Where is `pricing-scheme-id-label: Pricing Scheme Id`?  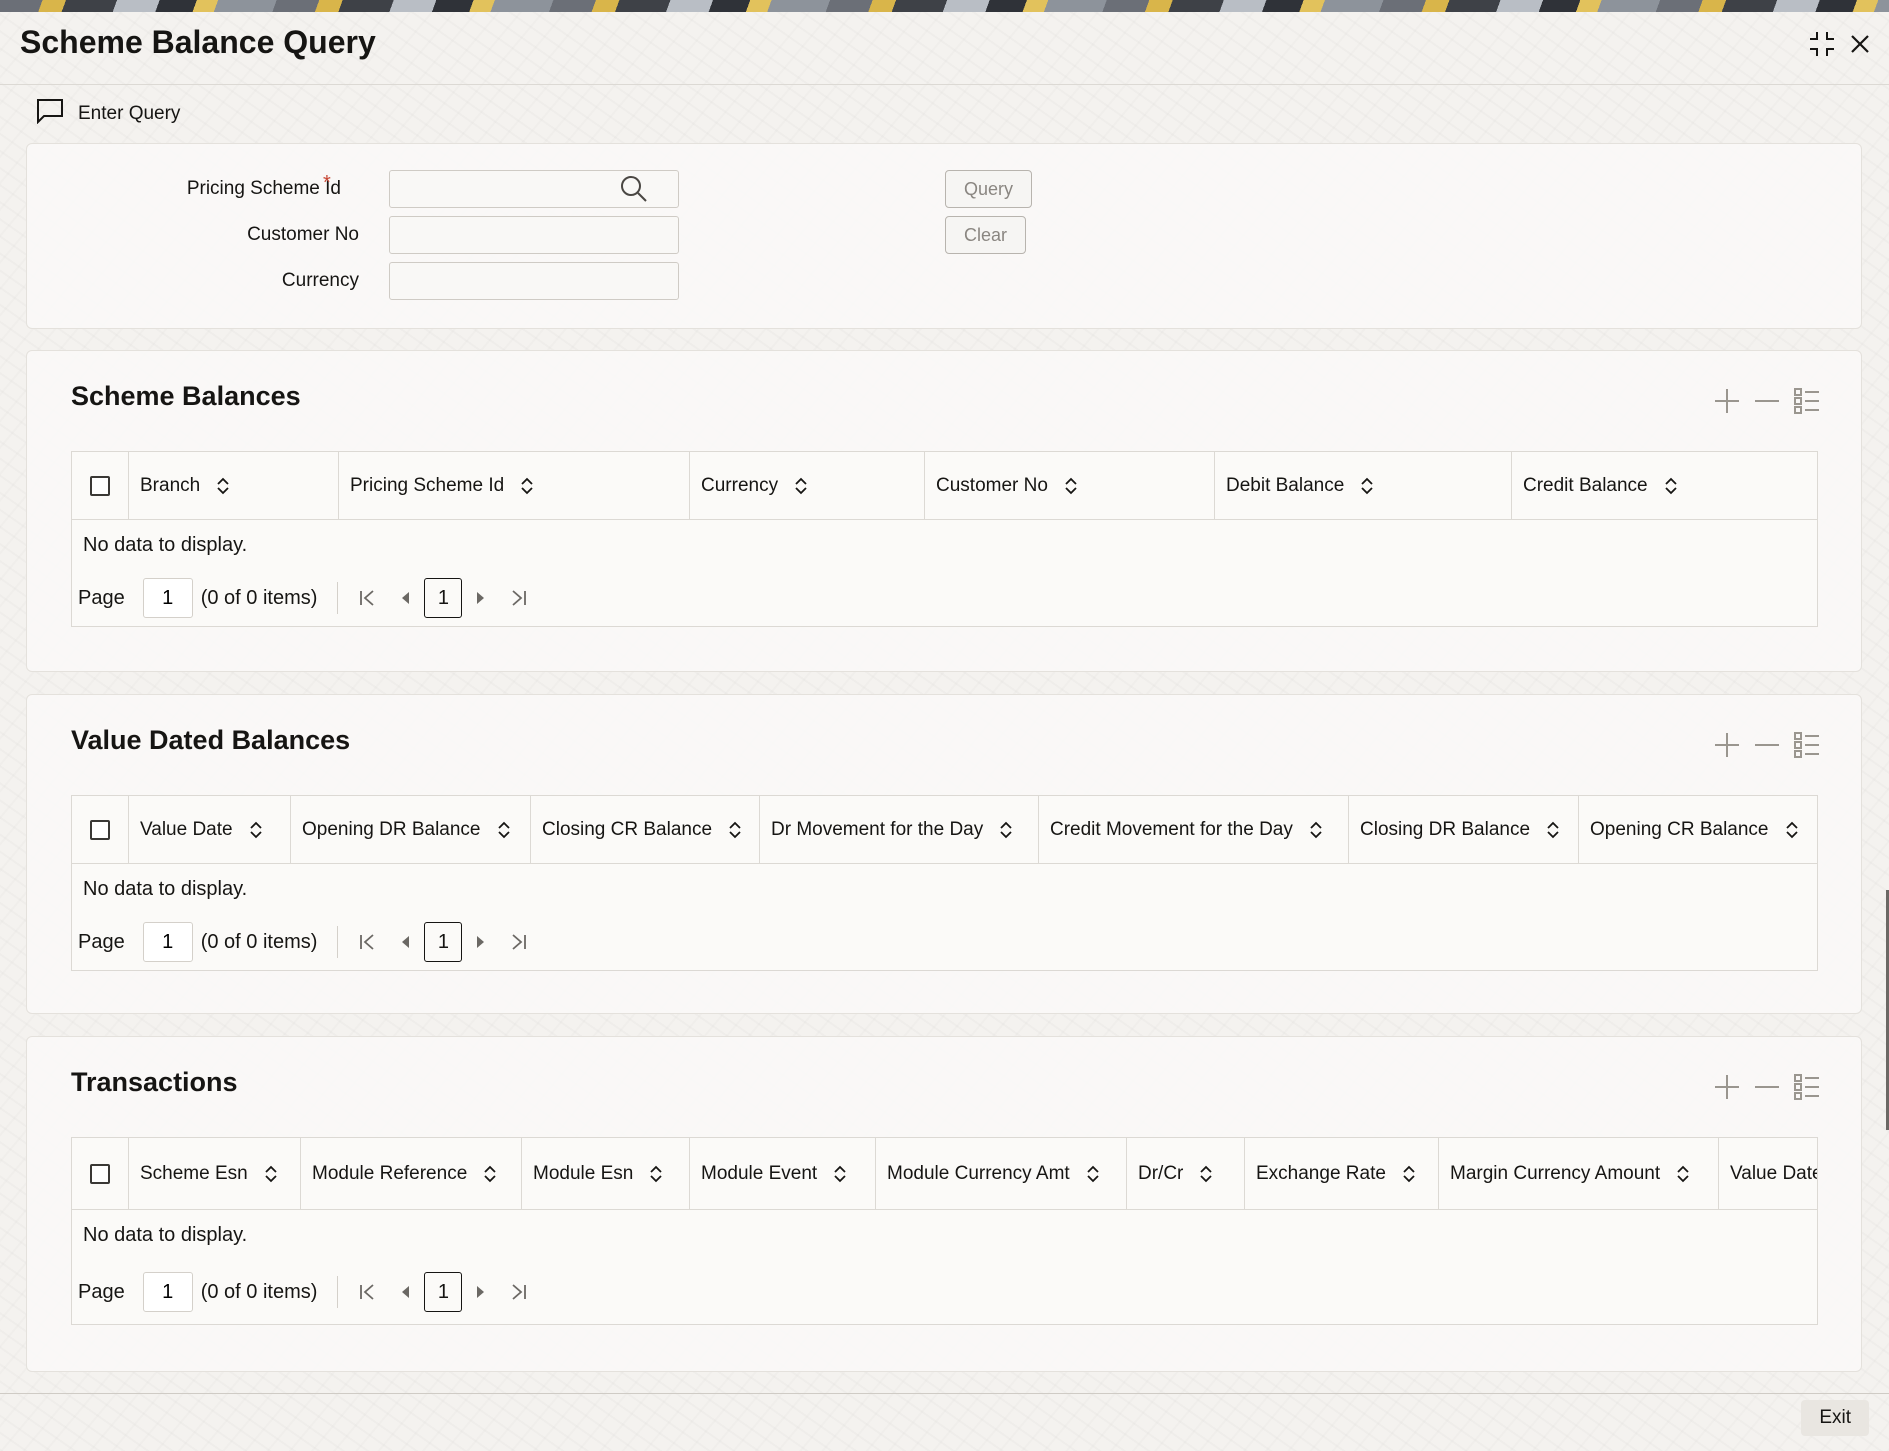
pricing-scheme-id-label: Pricing Scheme Id is located at coordinates (263, 188).